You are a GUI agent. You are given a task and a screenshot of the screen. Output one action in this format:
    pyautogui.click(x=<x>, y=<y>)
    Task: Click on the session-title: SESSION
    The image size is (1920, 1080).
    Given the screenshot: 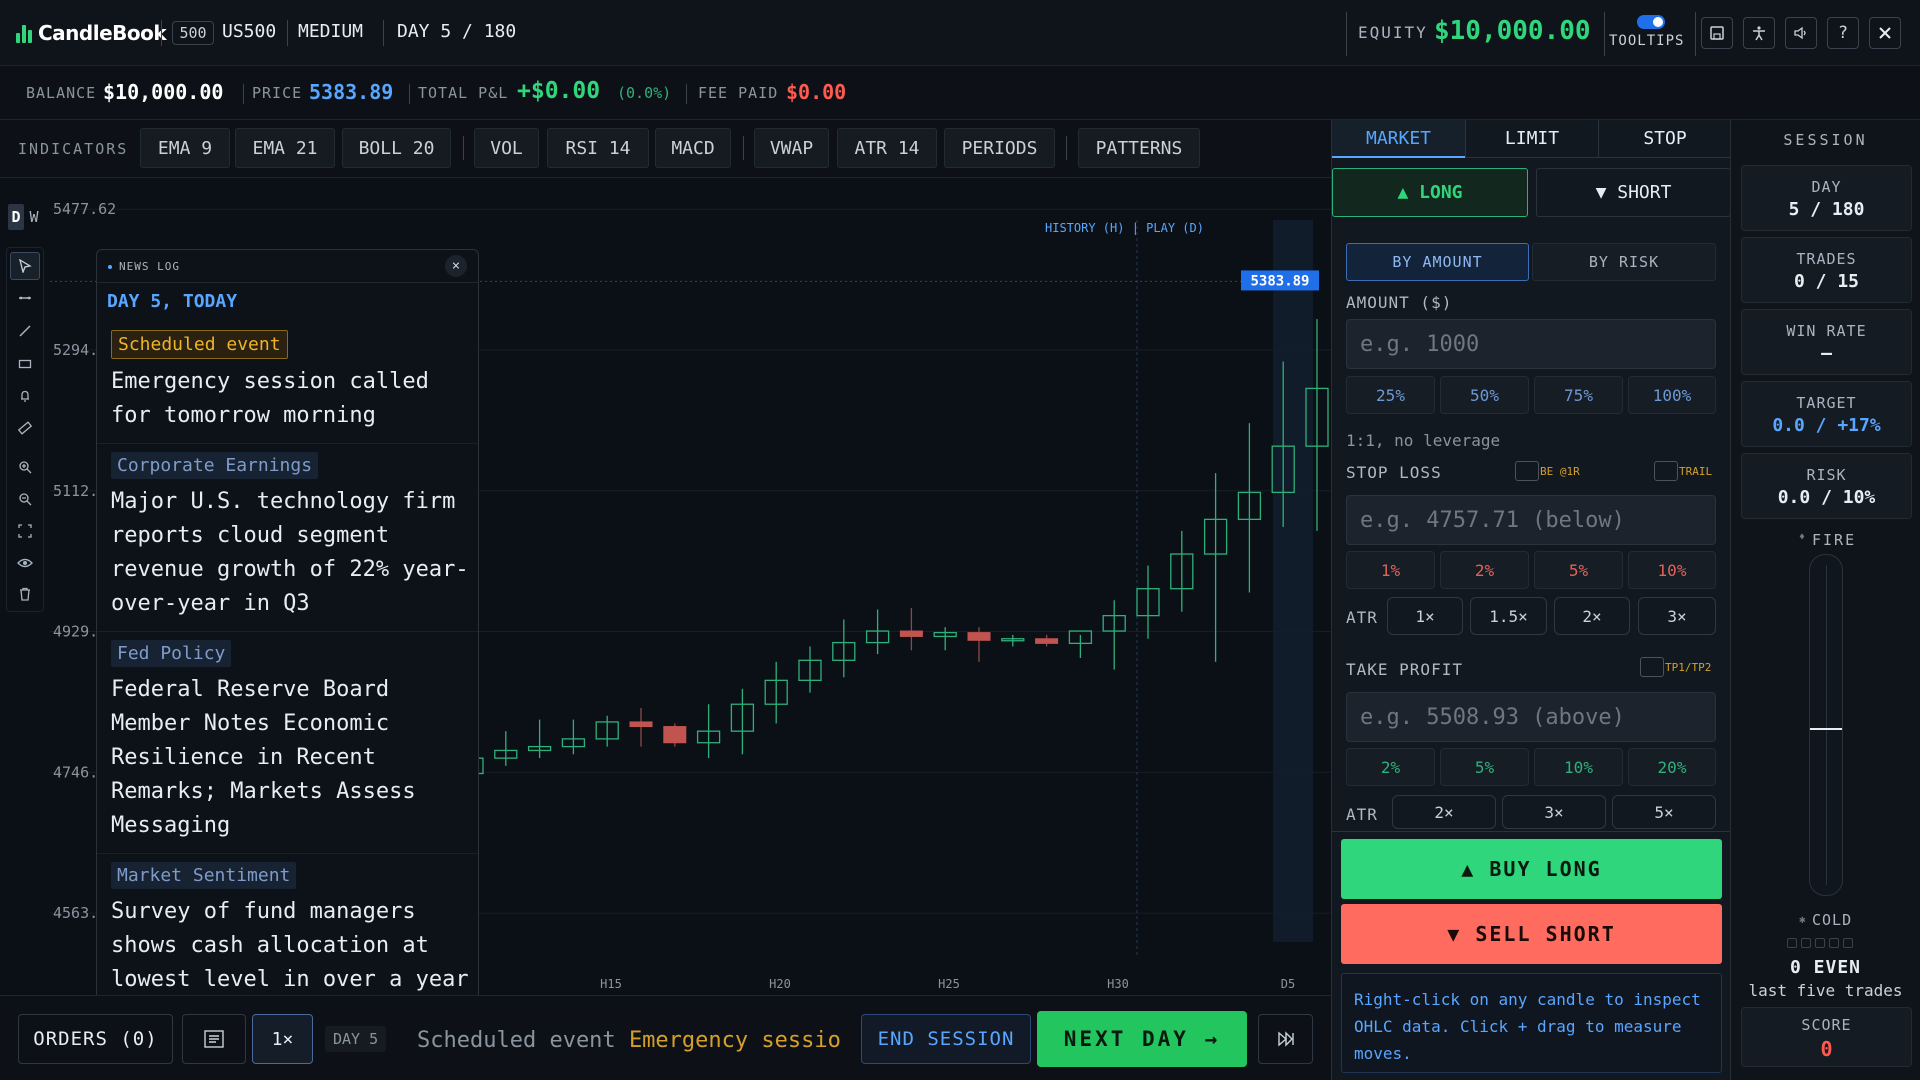 What is the action you would take?
    pyautogui.click(x=1825, y=140)
    